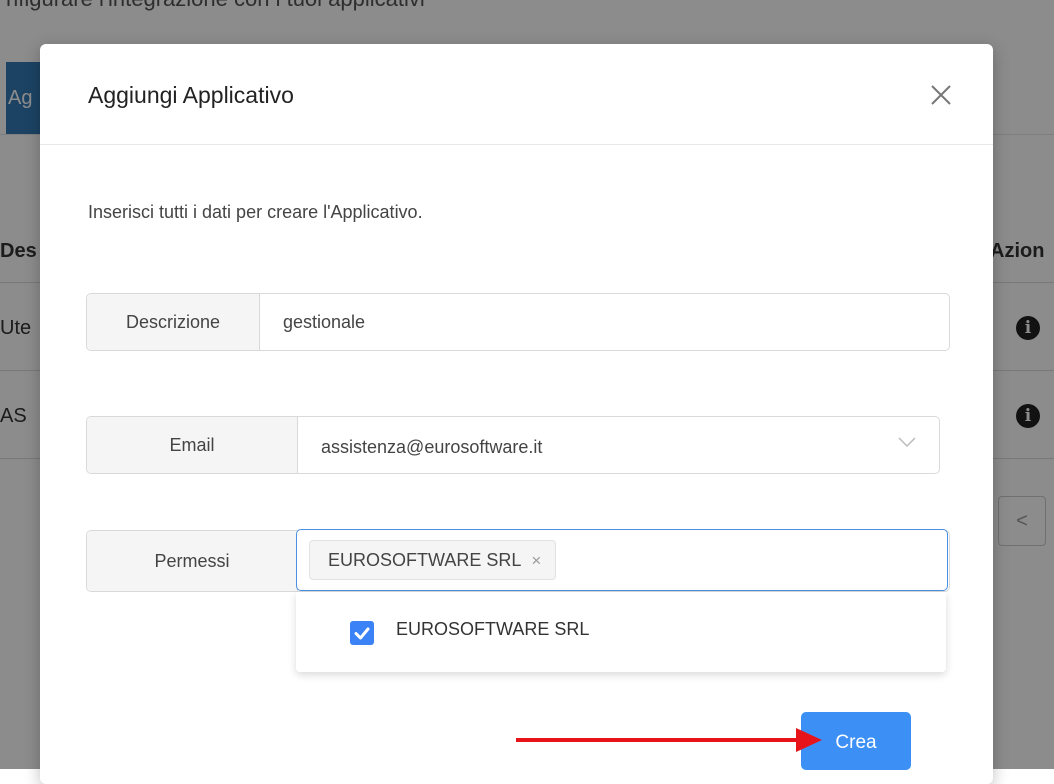  What do you see at coordinates (856, 741) in the screenshot?
I see `create-button: Crea` at bounding box center [856, 741].